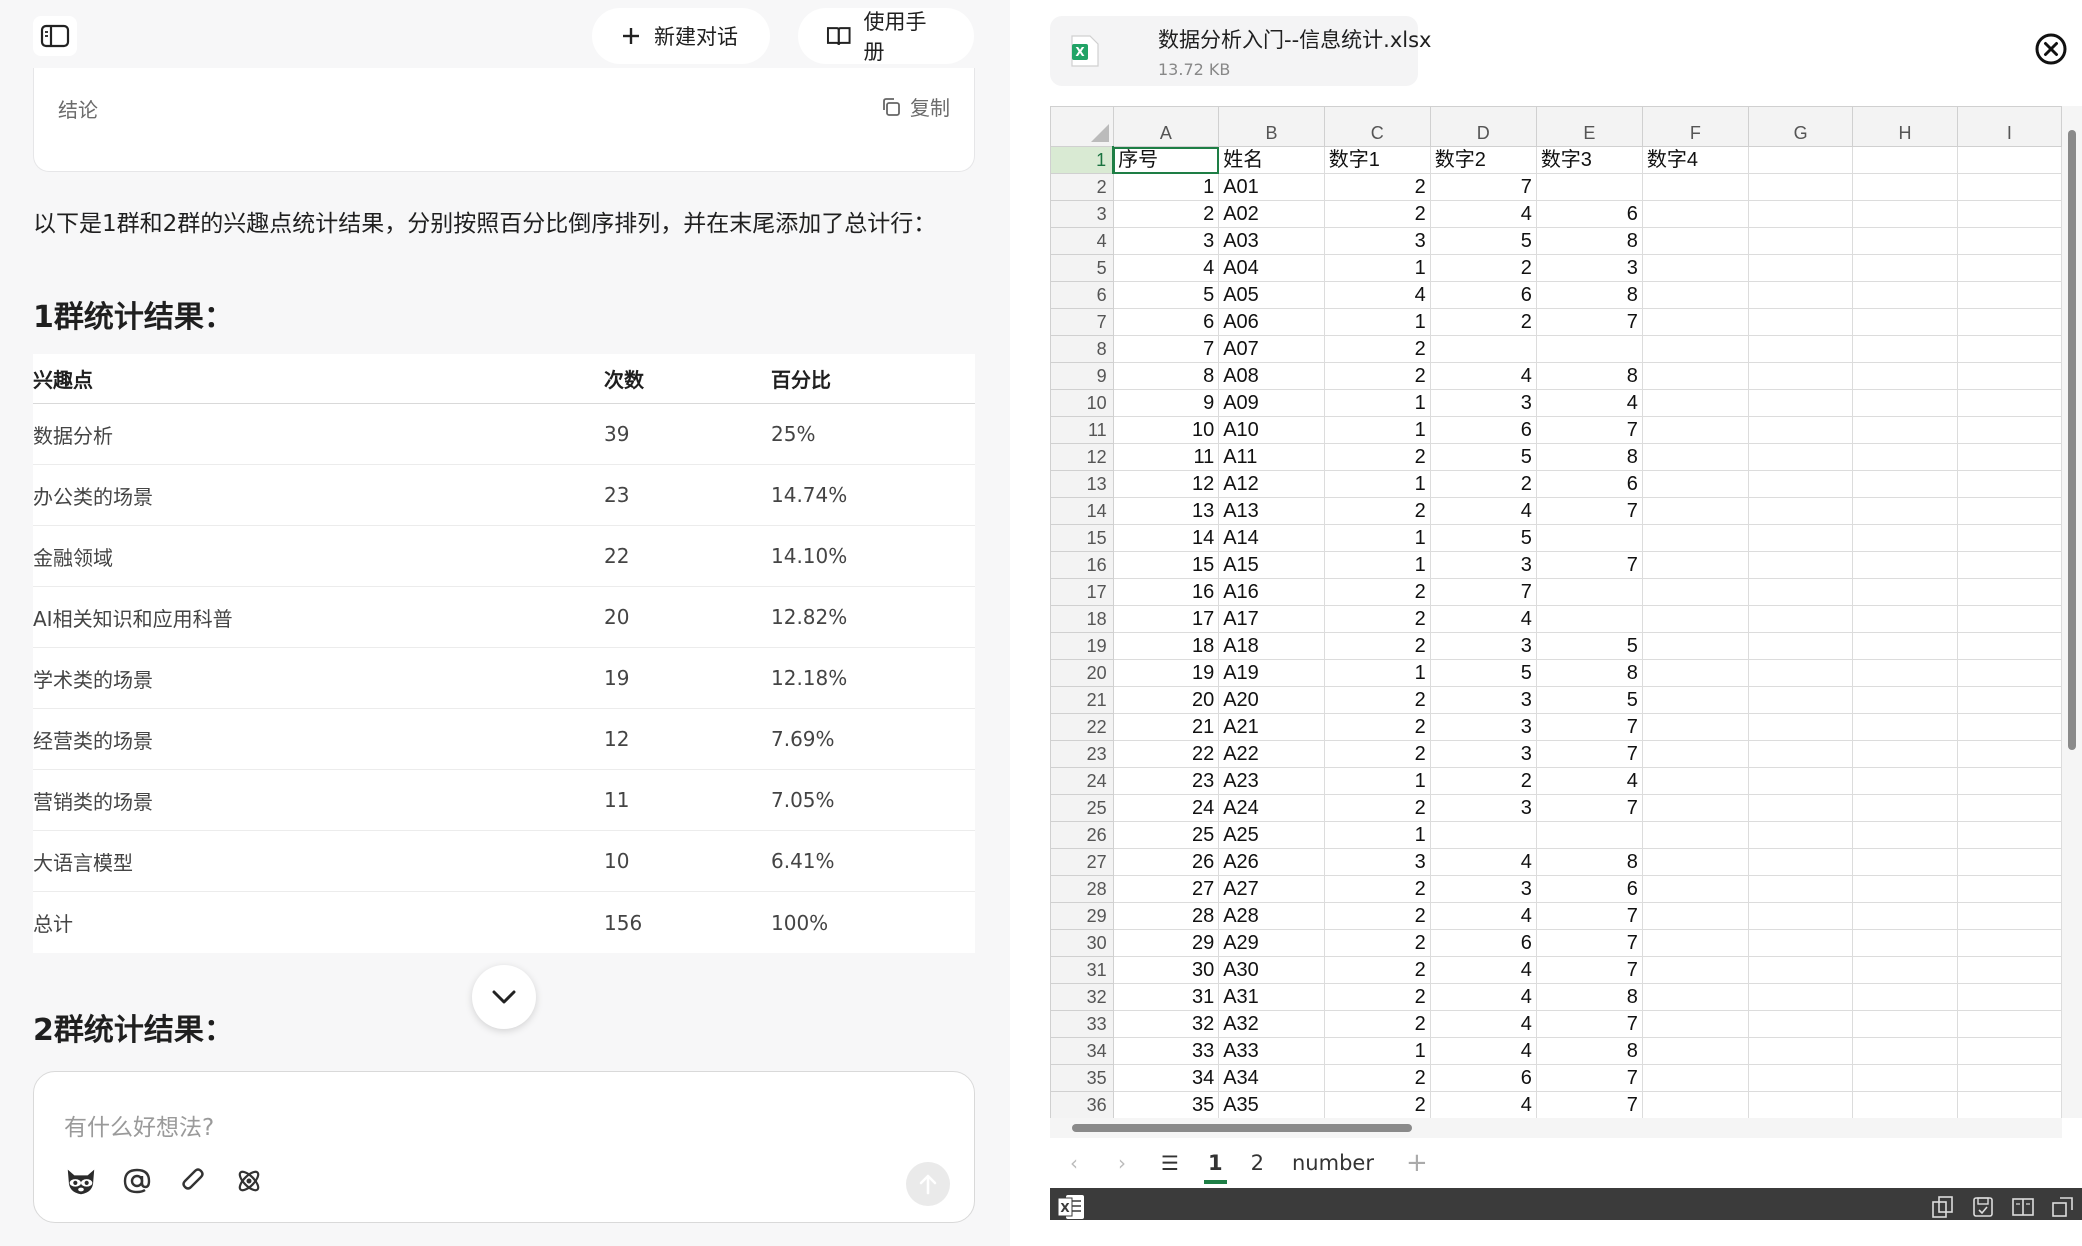 The image size is (2082, 1246). What do you see at coordinates (1082, 1051) in the screenshot?
I see `row-number-header: 34` at bounding box center [1082, 1051].